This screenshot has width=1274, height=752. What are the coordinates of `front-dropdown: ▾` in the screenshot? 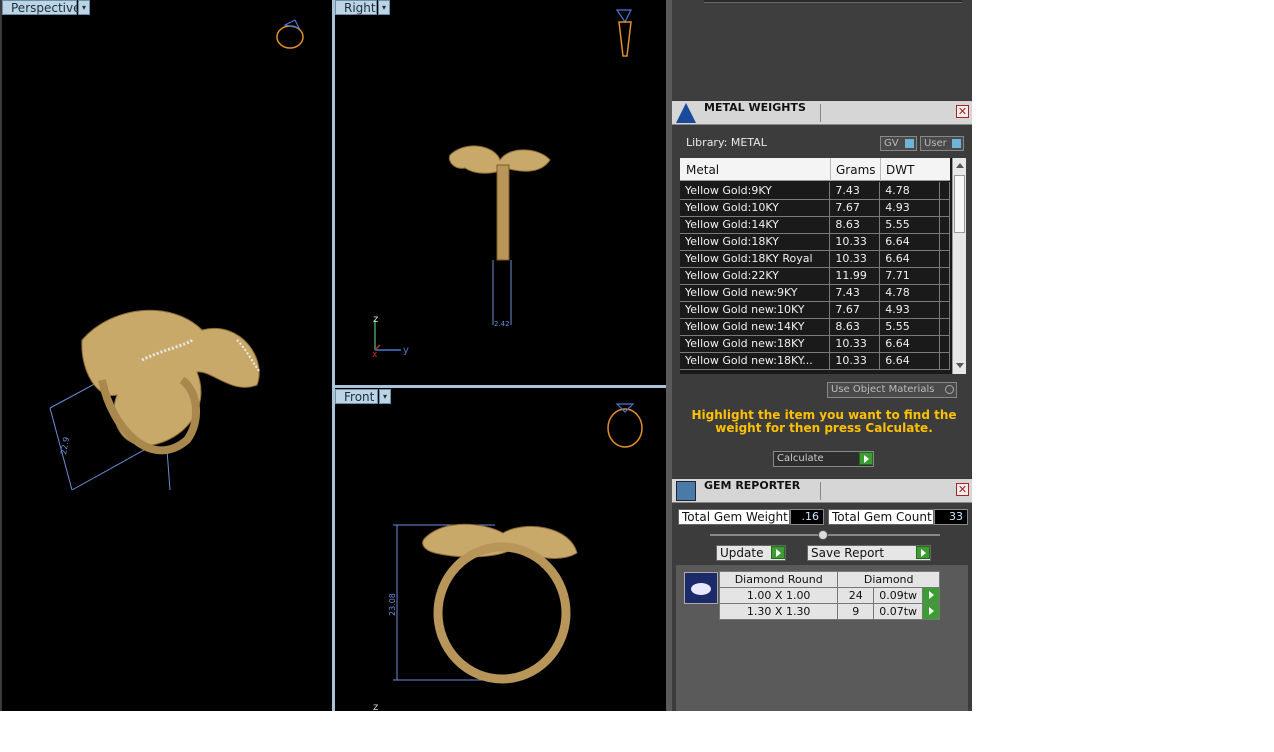 It's located at (385, 396).